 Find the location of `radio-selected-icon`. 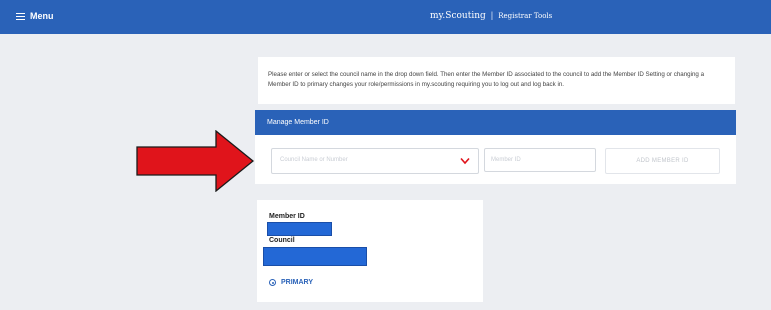

radio-selected-icon is located at coordinates (272, 282).